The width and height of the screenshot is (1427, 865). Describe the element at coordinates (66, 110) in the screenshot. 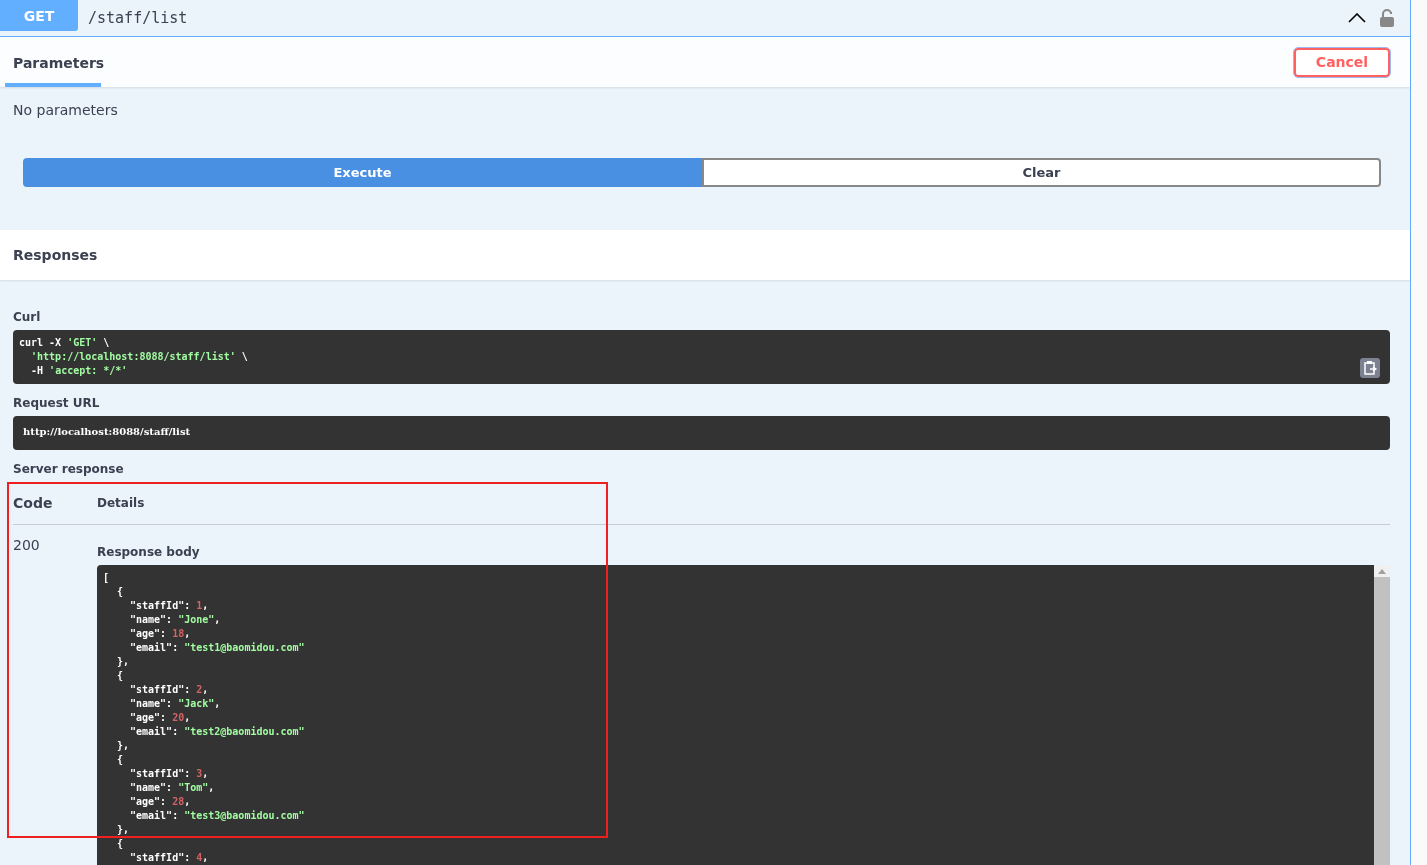

I see `no-parameters-text: No parameters` at that location.